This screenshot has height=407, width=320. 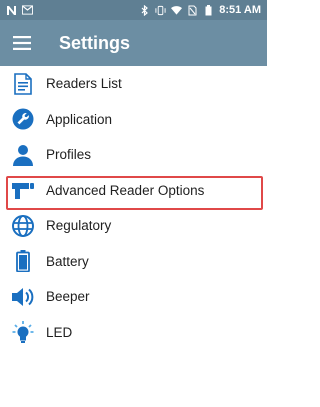 What do you see at coordinates (133, 120) in the screenshot?
I see `settings-item-application: Application` at bounding box center [133, 120].